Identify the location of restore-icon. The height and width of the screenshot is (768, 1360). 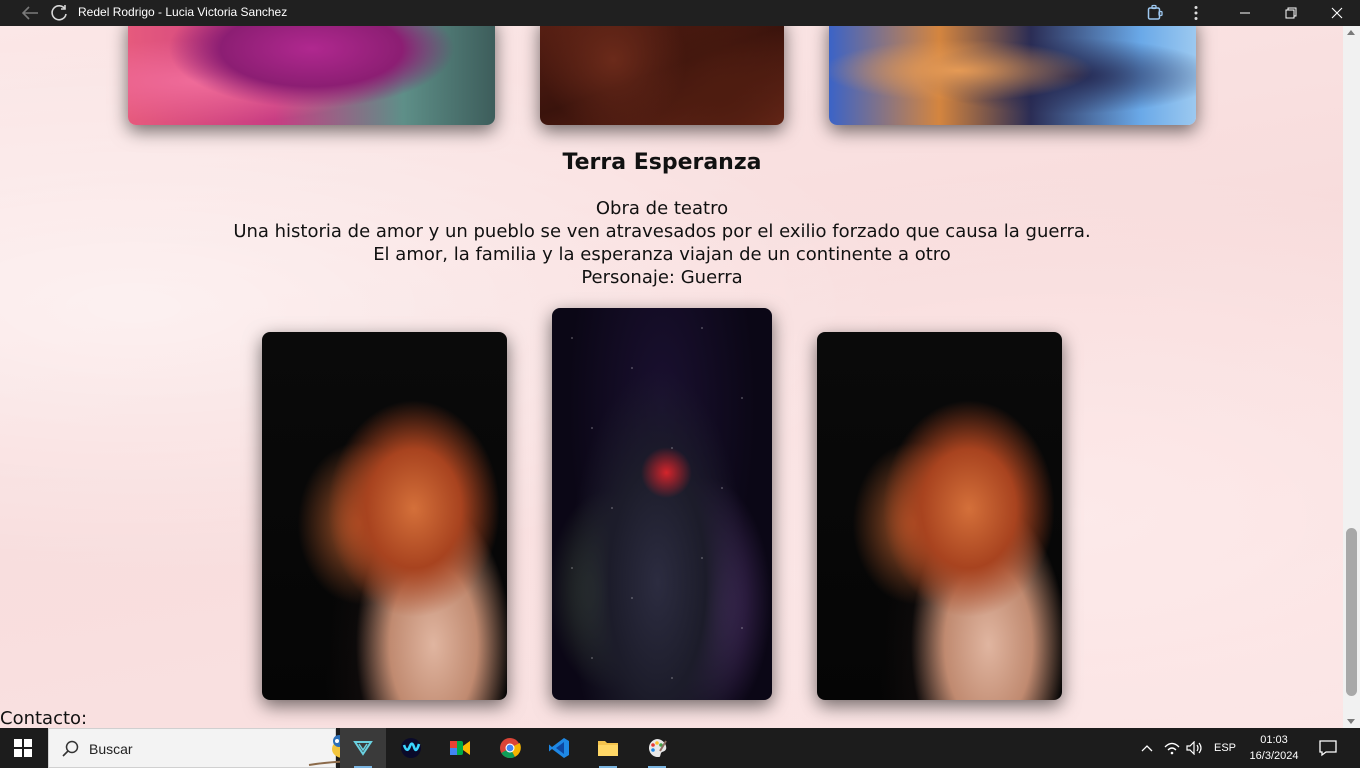
(1291, 13).